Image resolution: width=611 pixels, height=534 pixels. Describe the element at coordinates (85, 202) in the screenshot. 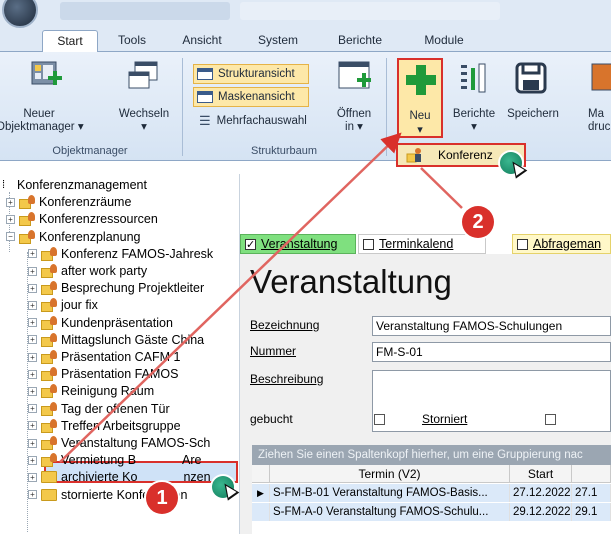

I see `tree-item-label: Konferenzräume` at that location.